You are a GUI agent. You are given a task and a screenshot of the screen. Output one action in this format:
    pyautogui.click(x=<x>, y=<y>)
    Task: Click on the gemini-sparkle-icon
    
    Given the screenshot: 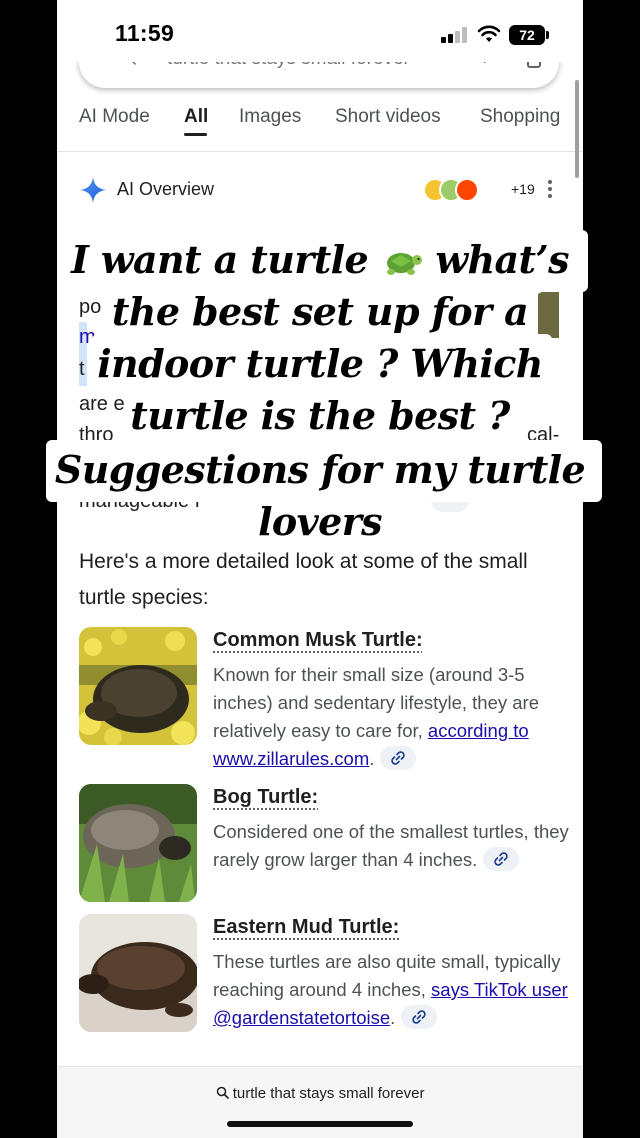 What is the action you would take?
    pyautogui.click(x=93, y=190)
    